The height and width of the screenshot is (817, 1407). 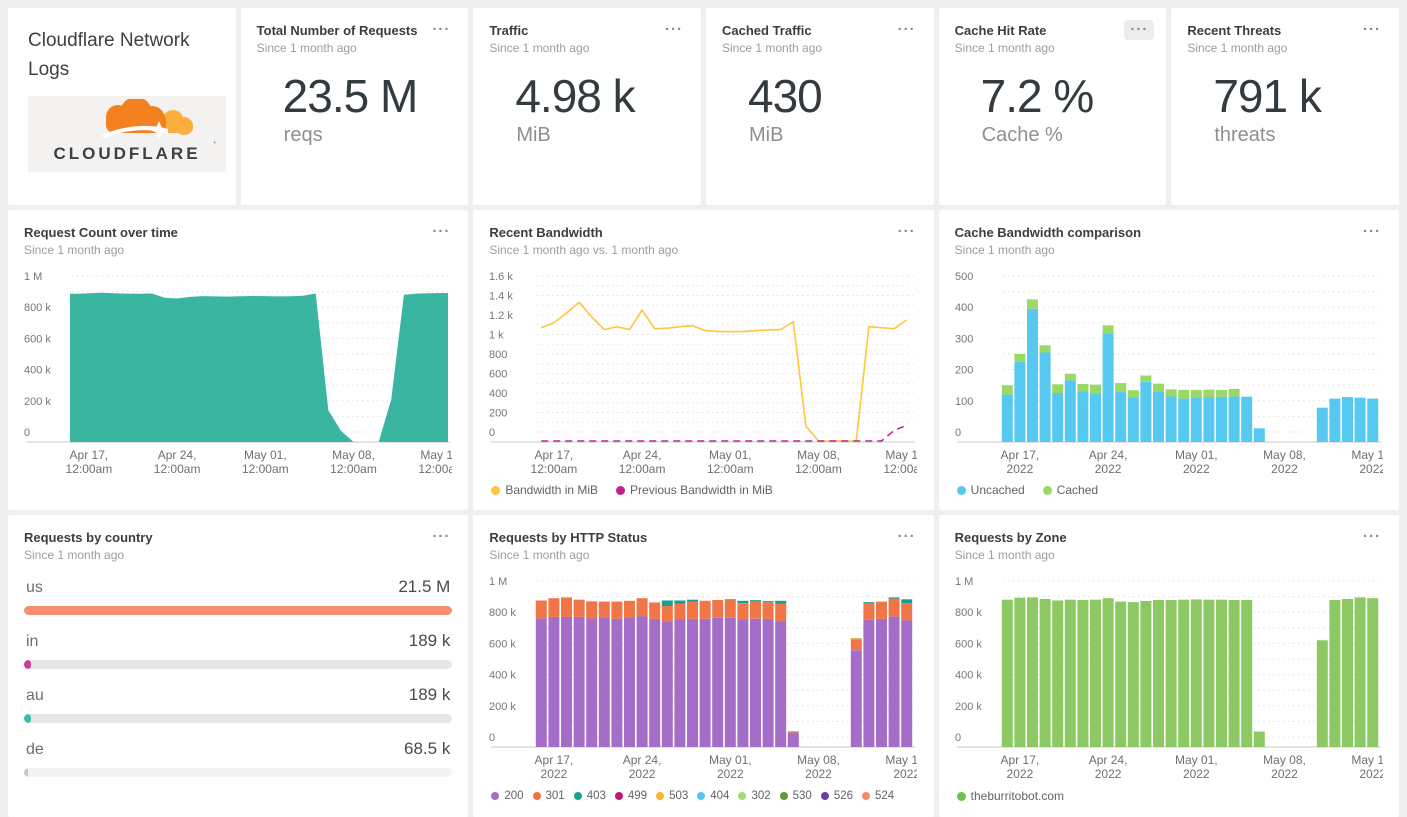 What do you see at coordinates (672, 796) in the screenshot?
I see `legend-item: 503` at bounding box center [672, 796].